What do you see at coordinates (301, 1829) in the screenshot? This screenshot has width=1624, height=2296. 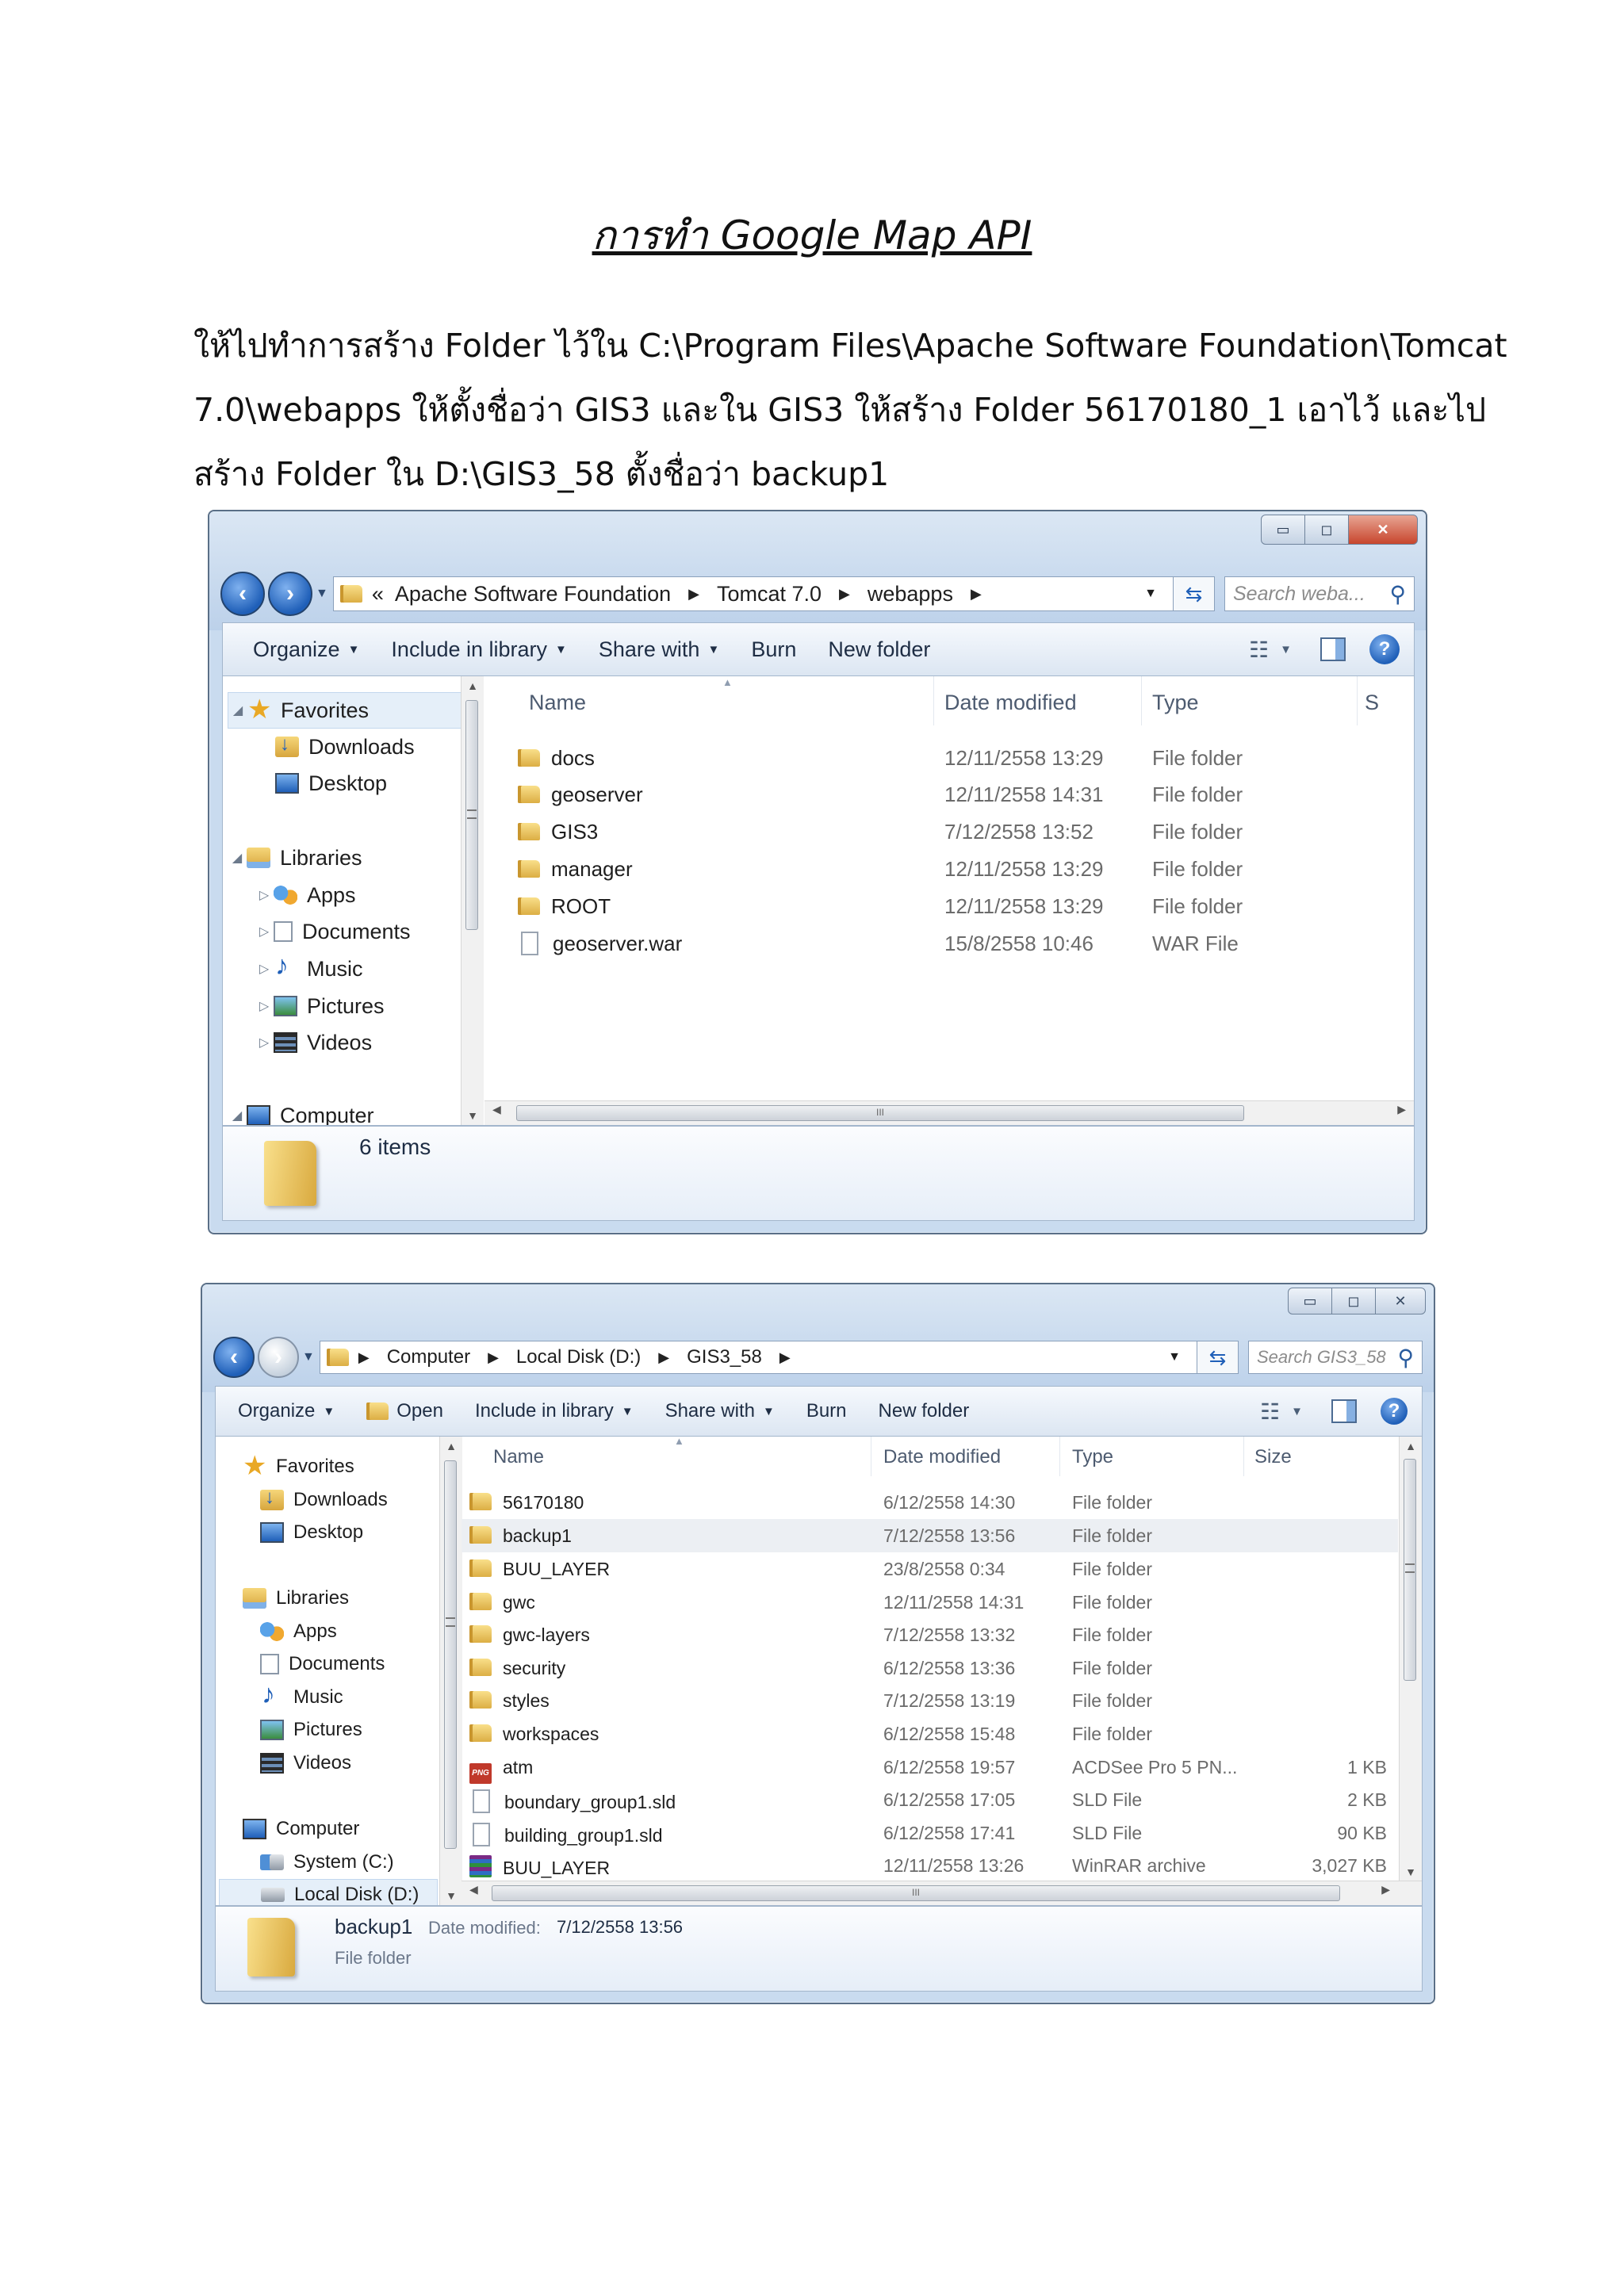 I see `nav-computer: Computer` at bounding box center [301, 1829].